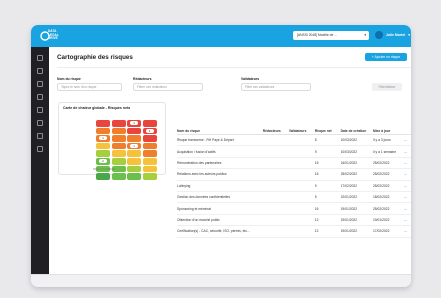 The height and width of the screenshot is (298, 441). Describe the element at coordinates (250, 79) in the screenshot. I see `filter-validators-label: Validateurs` at that location.